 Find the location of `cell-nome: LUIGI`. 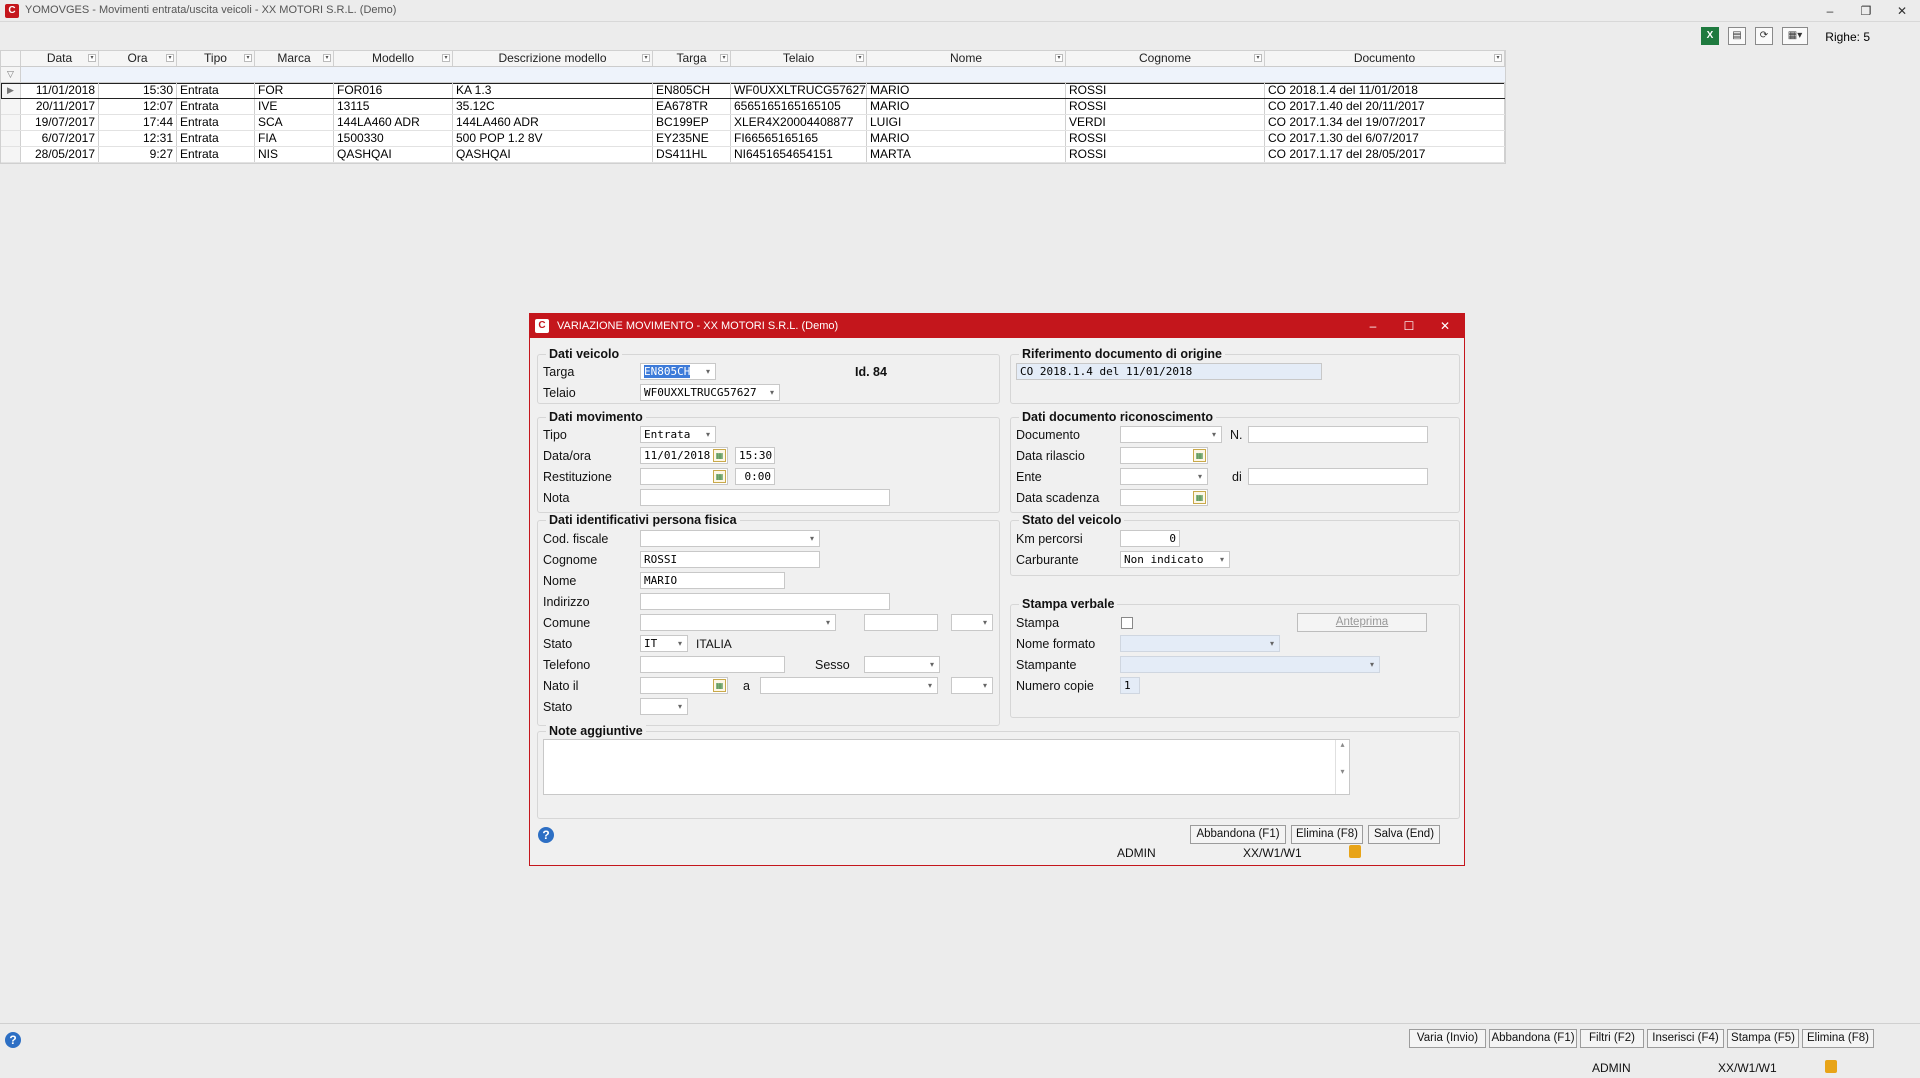

cell-nome: LUIGI is located at coordinates (966, 122).